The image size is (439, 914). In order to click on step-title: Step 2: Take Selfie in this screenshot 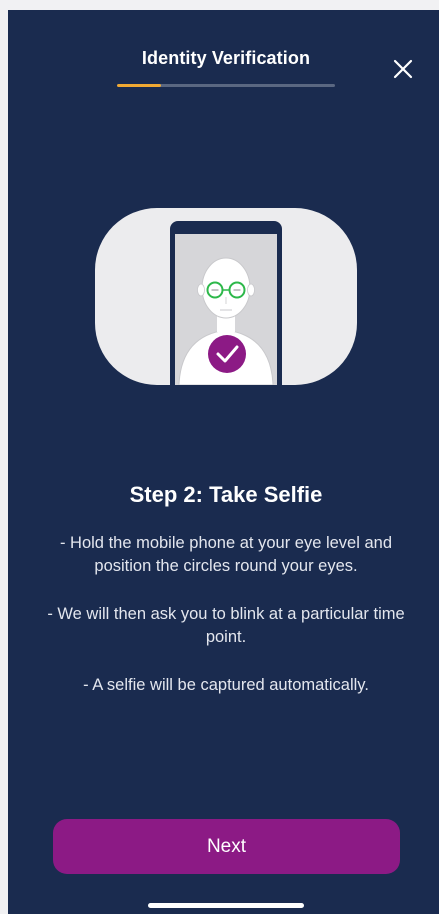, I will do `click(226, 494)`.